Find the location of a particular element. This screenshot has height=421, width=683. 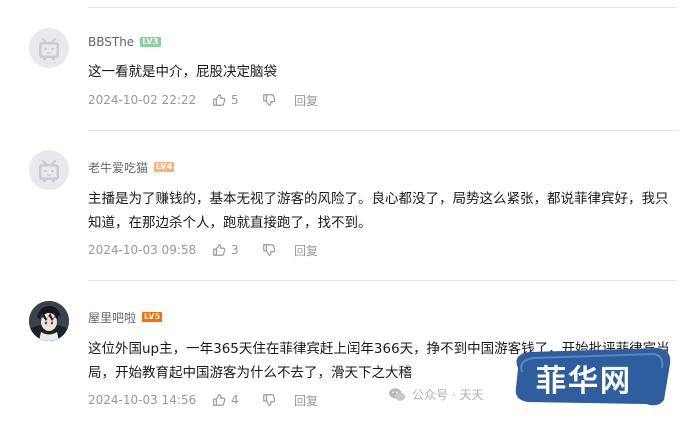

logo-text: 菲华网 is located at coordinates (584, 381).